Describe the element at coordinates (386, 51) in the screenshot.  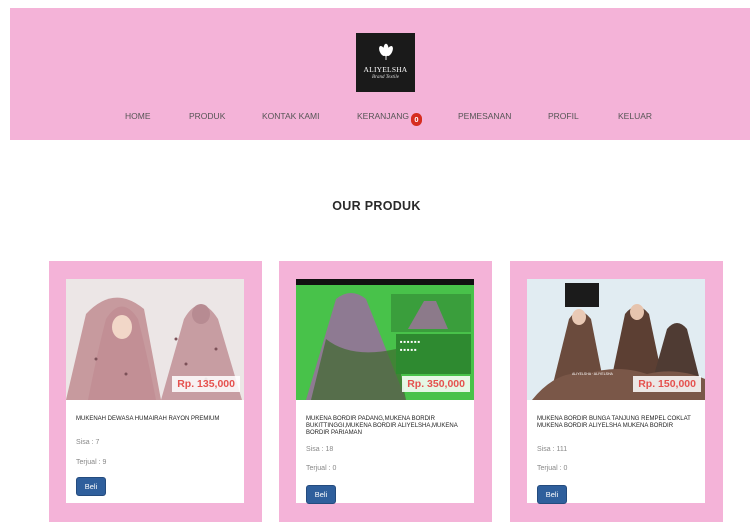
I see `lotus-flower-logo-icon` at that location.